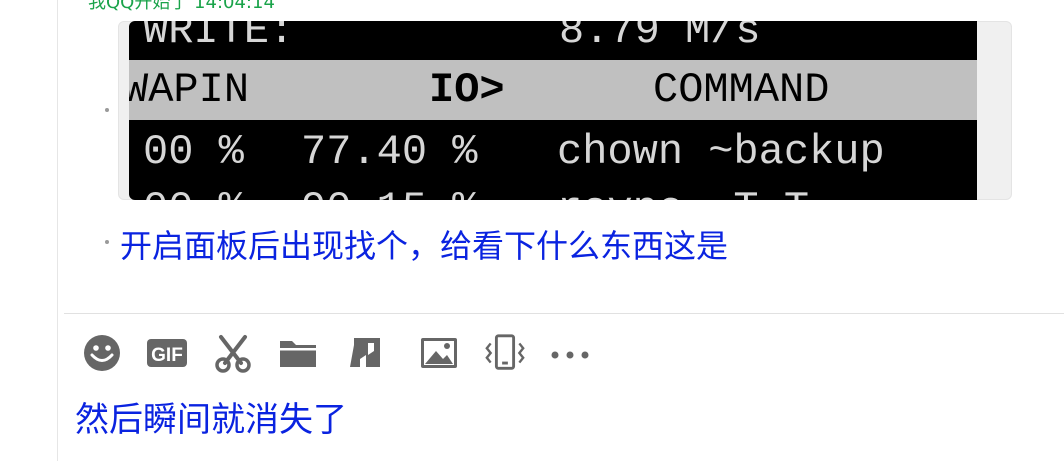  What do you see at coordinates (570, 353) in the screenshot?
I see `more-icon` at bounding box center [570, 353].